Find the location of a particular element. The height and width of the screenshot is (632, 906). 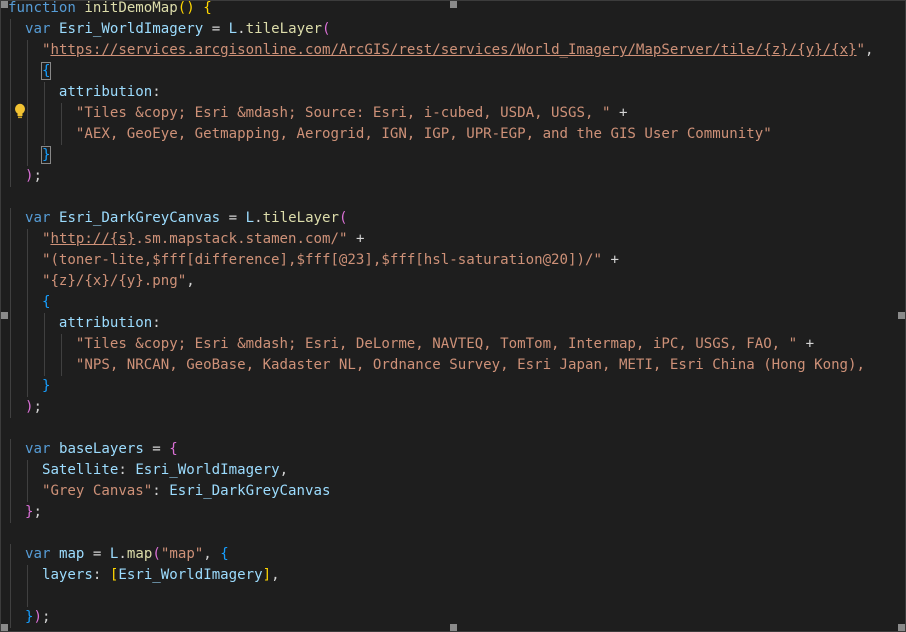

identifier-token: L is located at coordinates (233, 29).